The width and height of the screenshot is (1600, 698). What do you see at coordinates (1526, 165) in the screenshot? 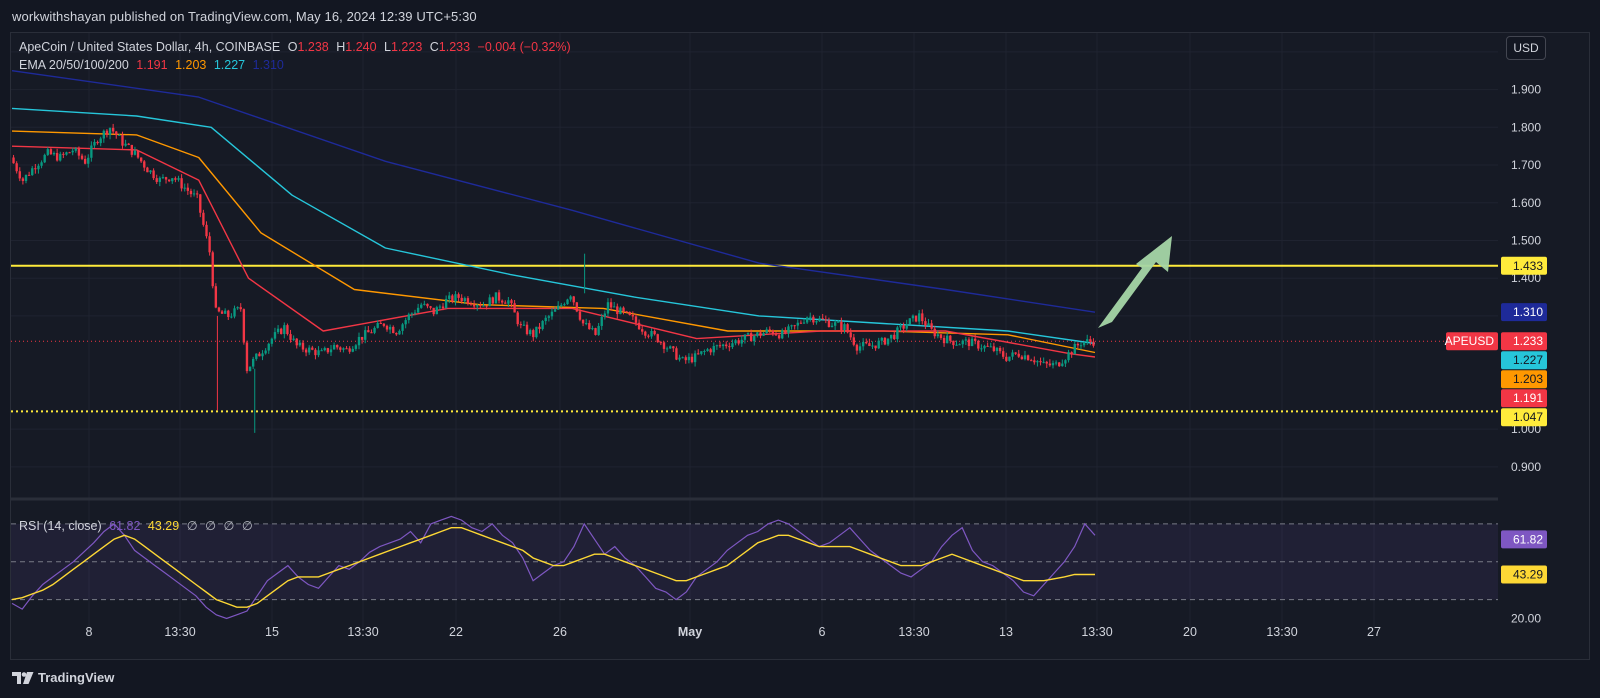
I see `price-tick-label: 1.700` at bounding box center [1526, 165].